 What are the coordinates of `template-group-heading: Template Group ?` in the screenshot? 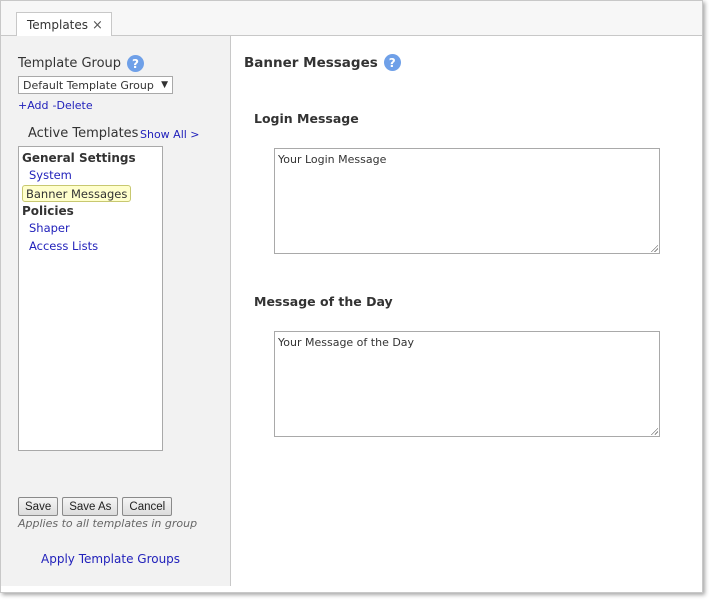 It's located at (81, 63).